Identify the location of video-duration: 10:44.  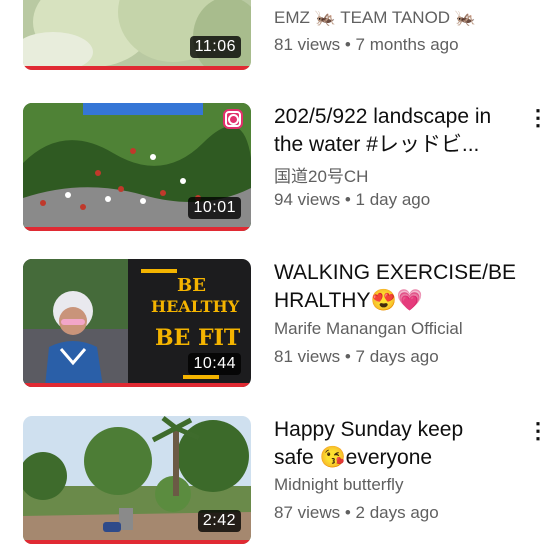
(214, 364).